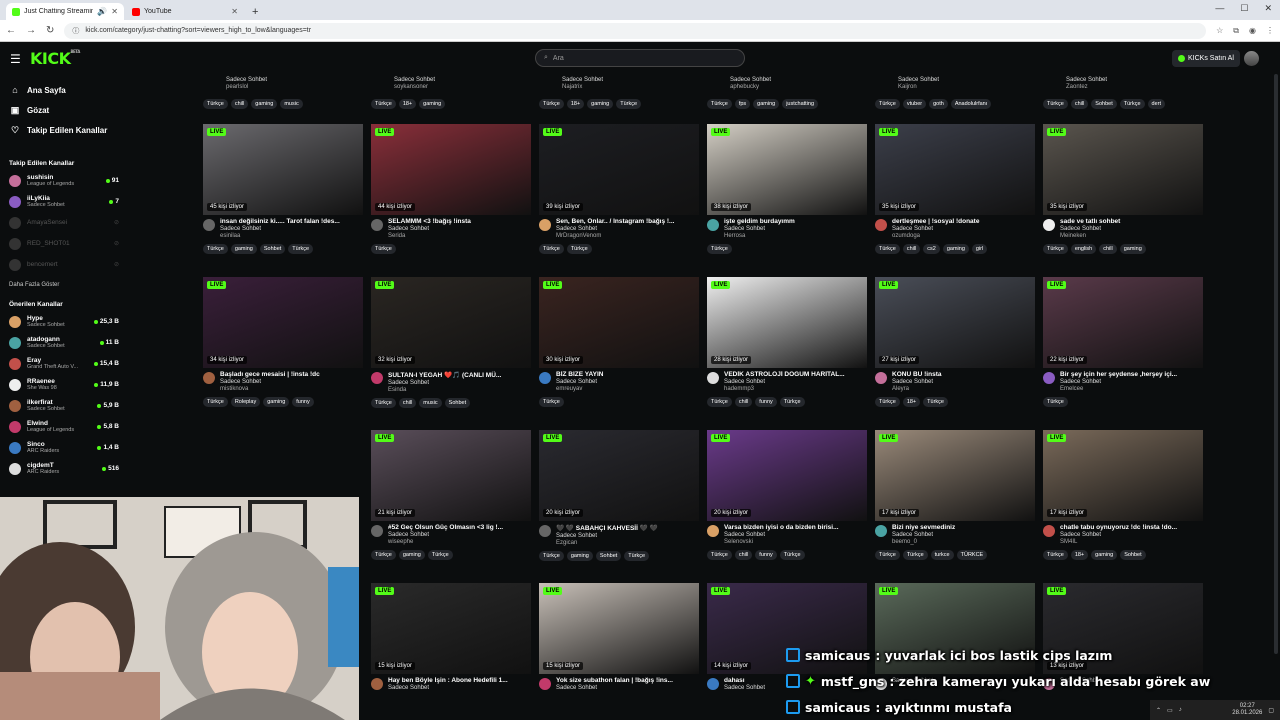 The image size is (1280, 720). What do you see at coordinates (938, 104) in the screenshot?
I see `tag-chip: goth` at bounding box center [938, 104].